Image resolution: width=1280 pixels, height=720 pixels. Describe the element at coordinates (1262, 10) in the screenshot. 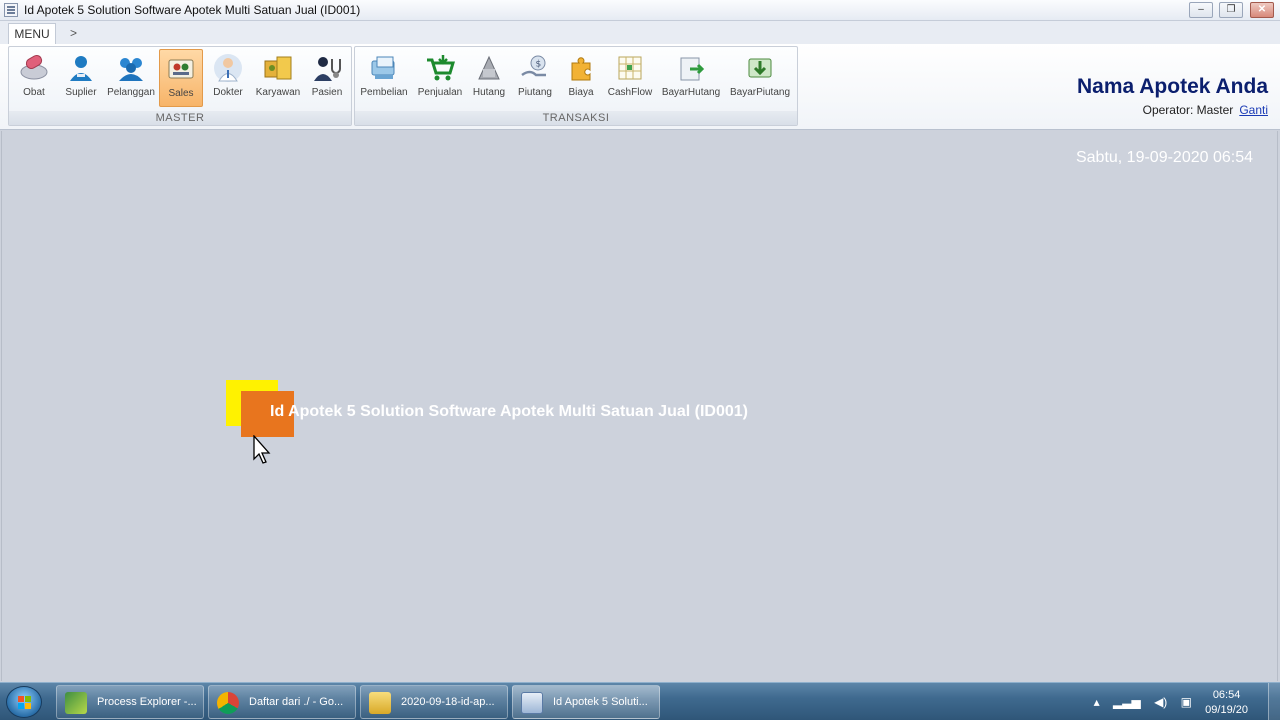

I see `close-button: ✕` at that location.